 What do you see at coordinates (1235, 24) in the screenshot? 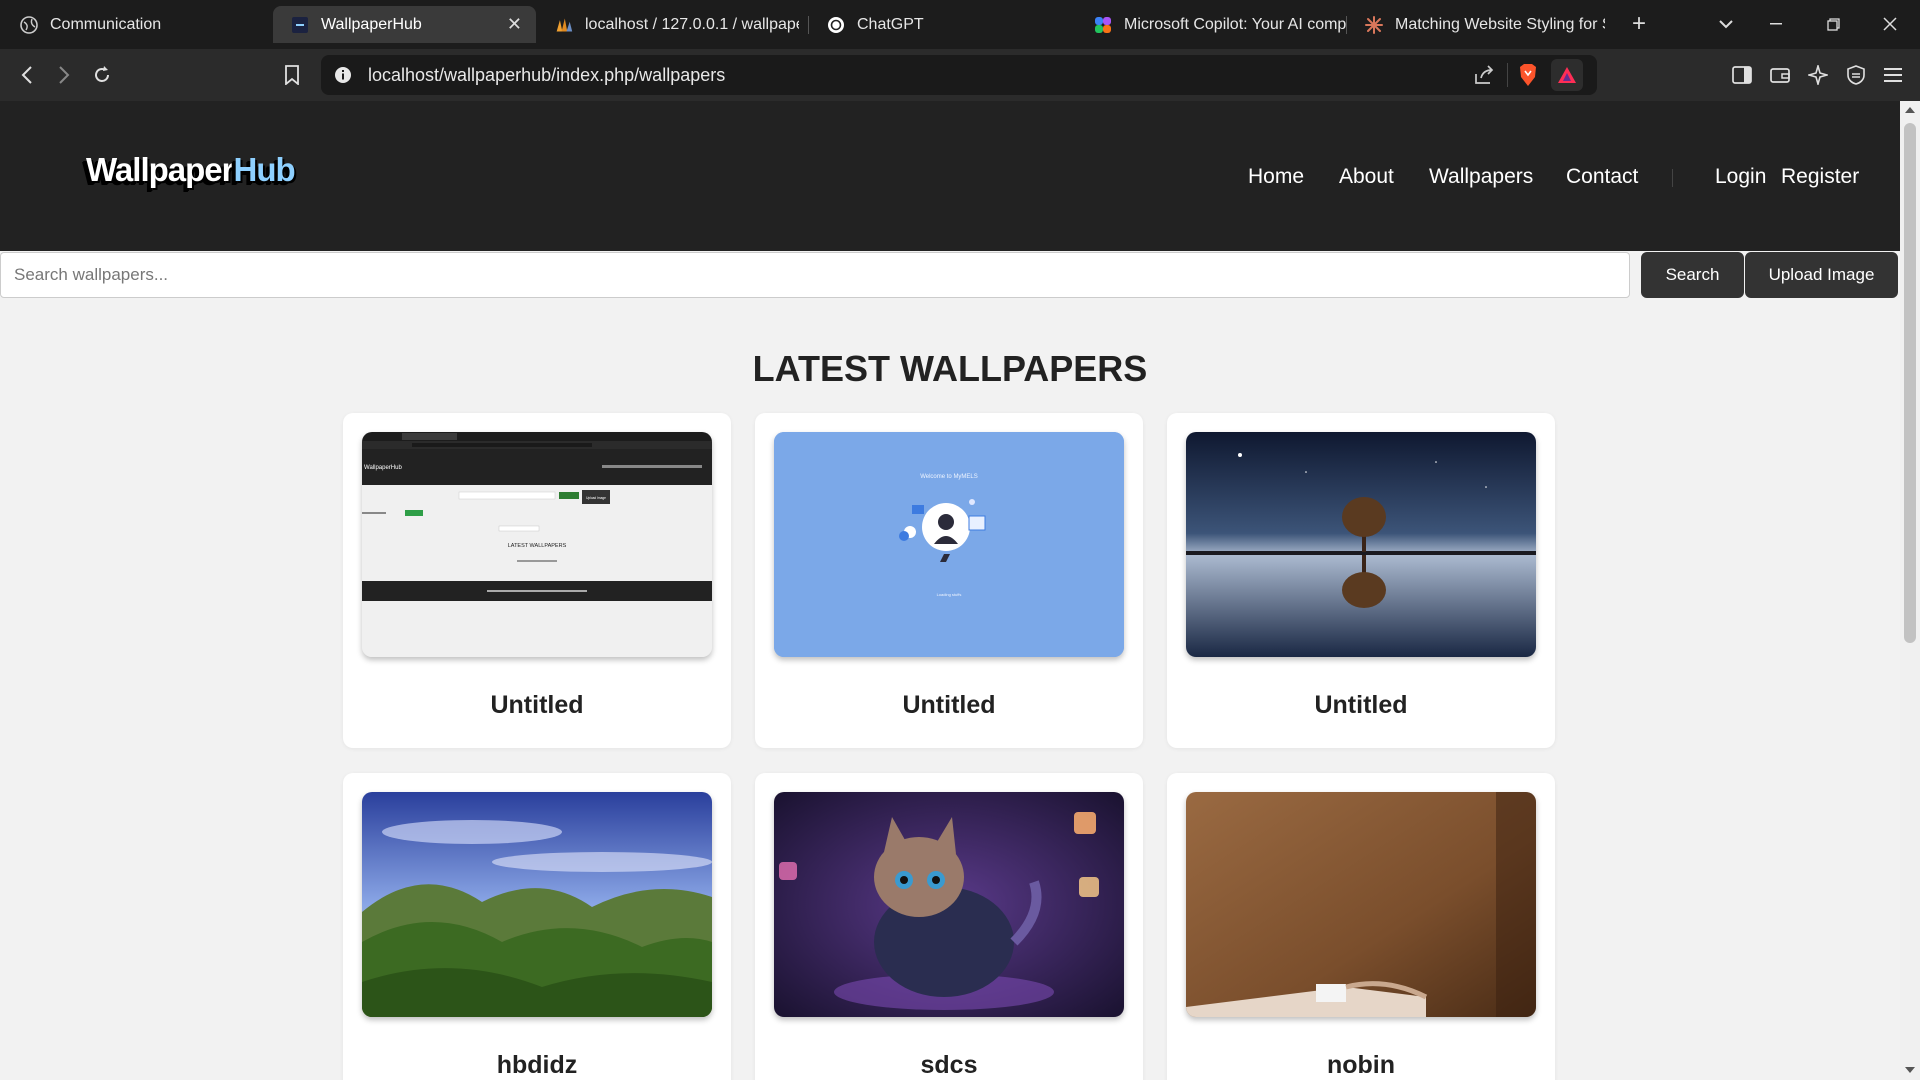
I see `tab-title: Microsoft Copilot: Your AI comp` at bounding box center [1235, 24].